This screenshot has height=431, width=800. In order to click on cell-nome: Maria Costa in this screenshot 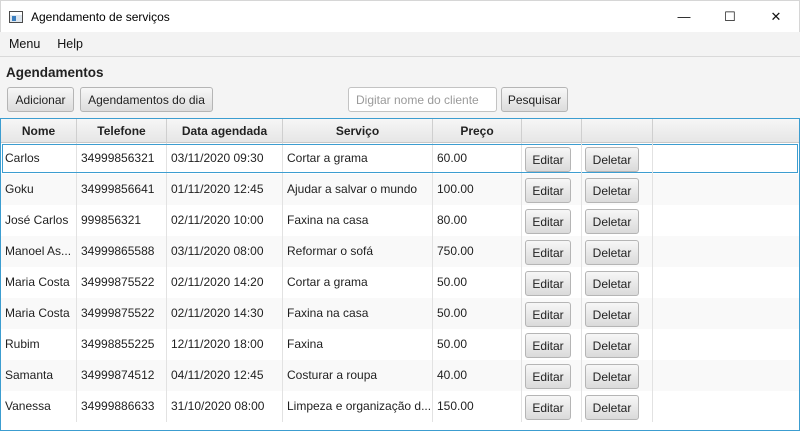, I will do `click(39, 282)`.